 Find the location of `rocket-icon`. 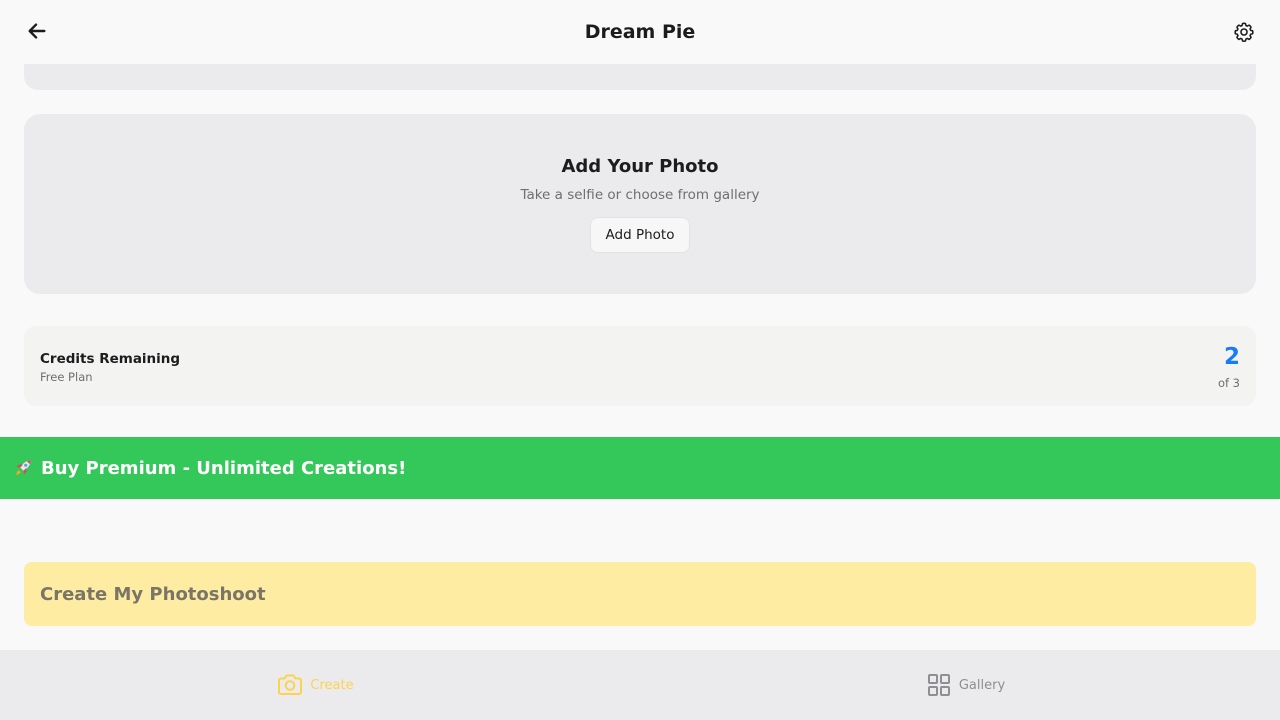

rocket-icon is located at coordinates (23, 468).